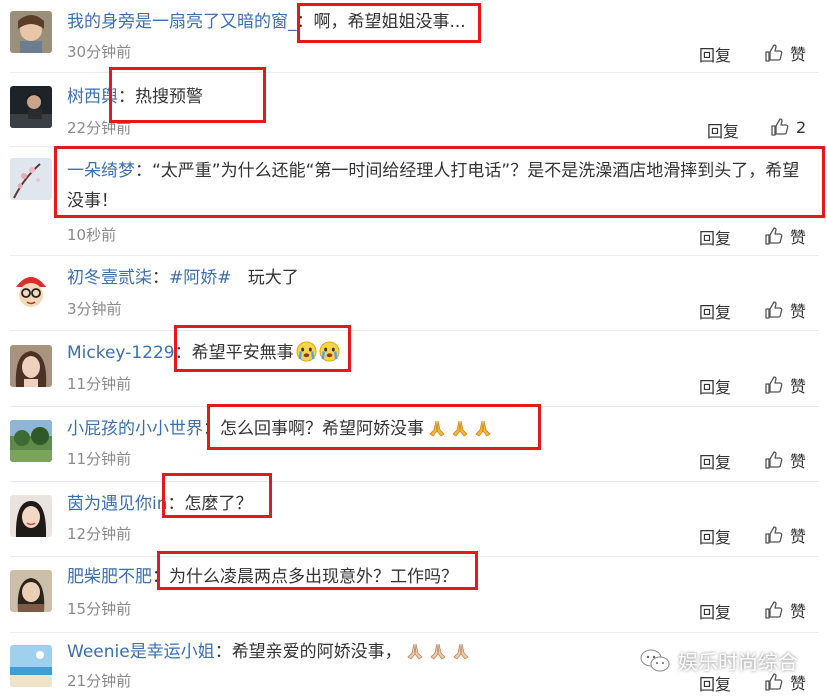 The width and height of the screenshot is (827, 697). I want to click on comment-text: 为什么凌晨两点多出现意外？工作吗？, so click(313, 577).